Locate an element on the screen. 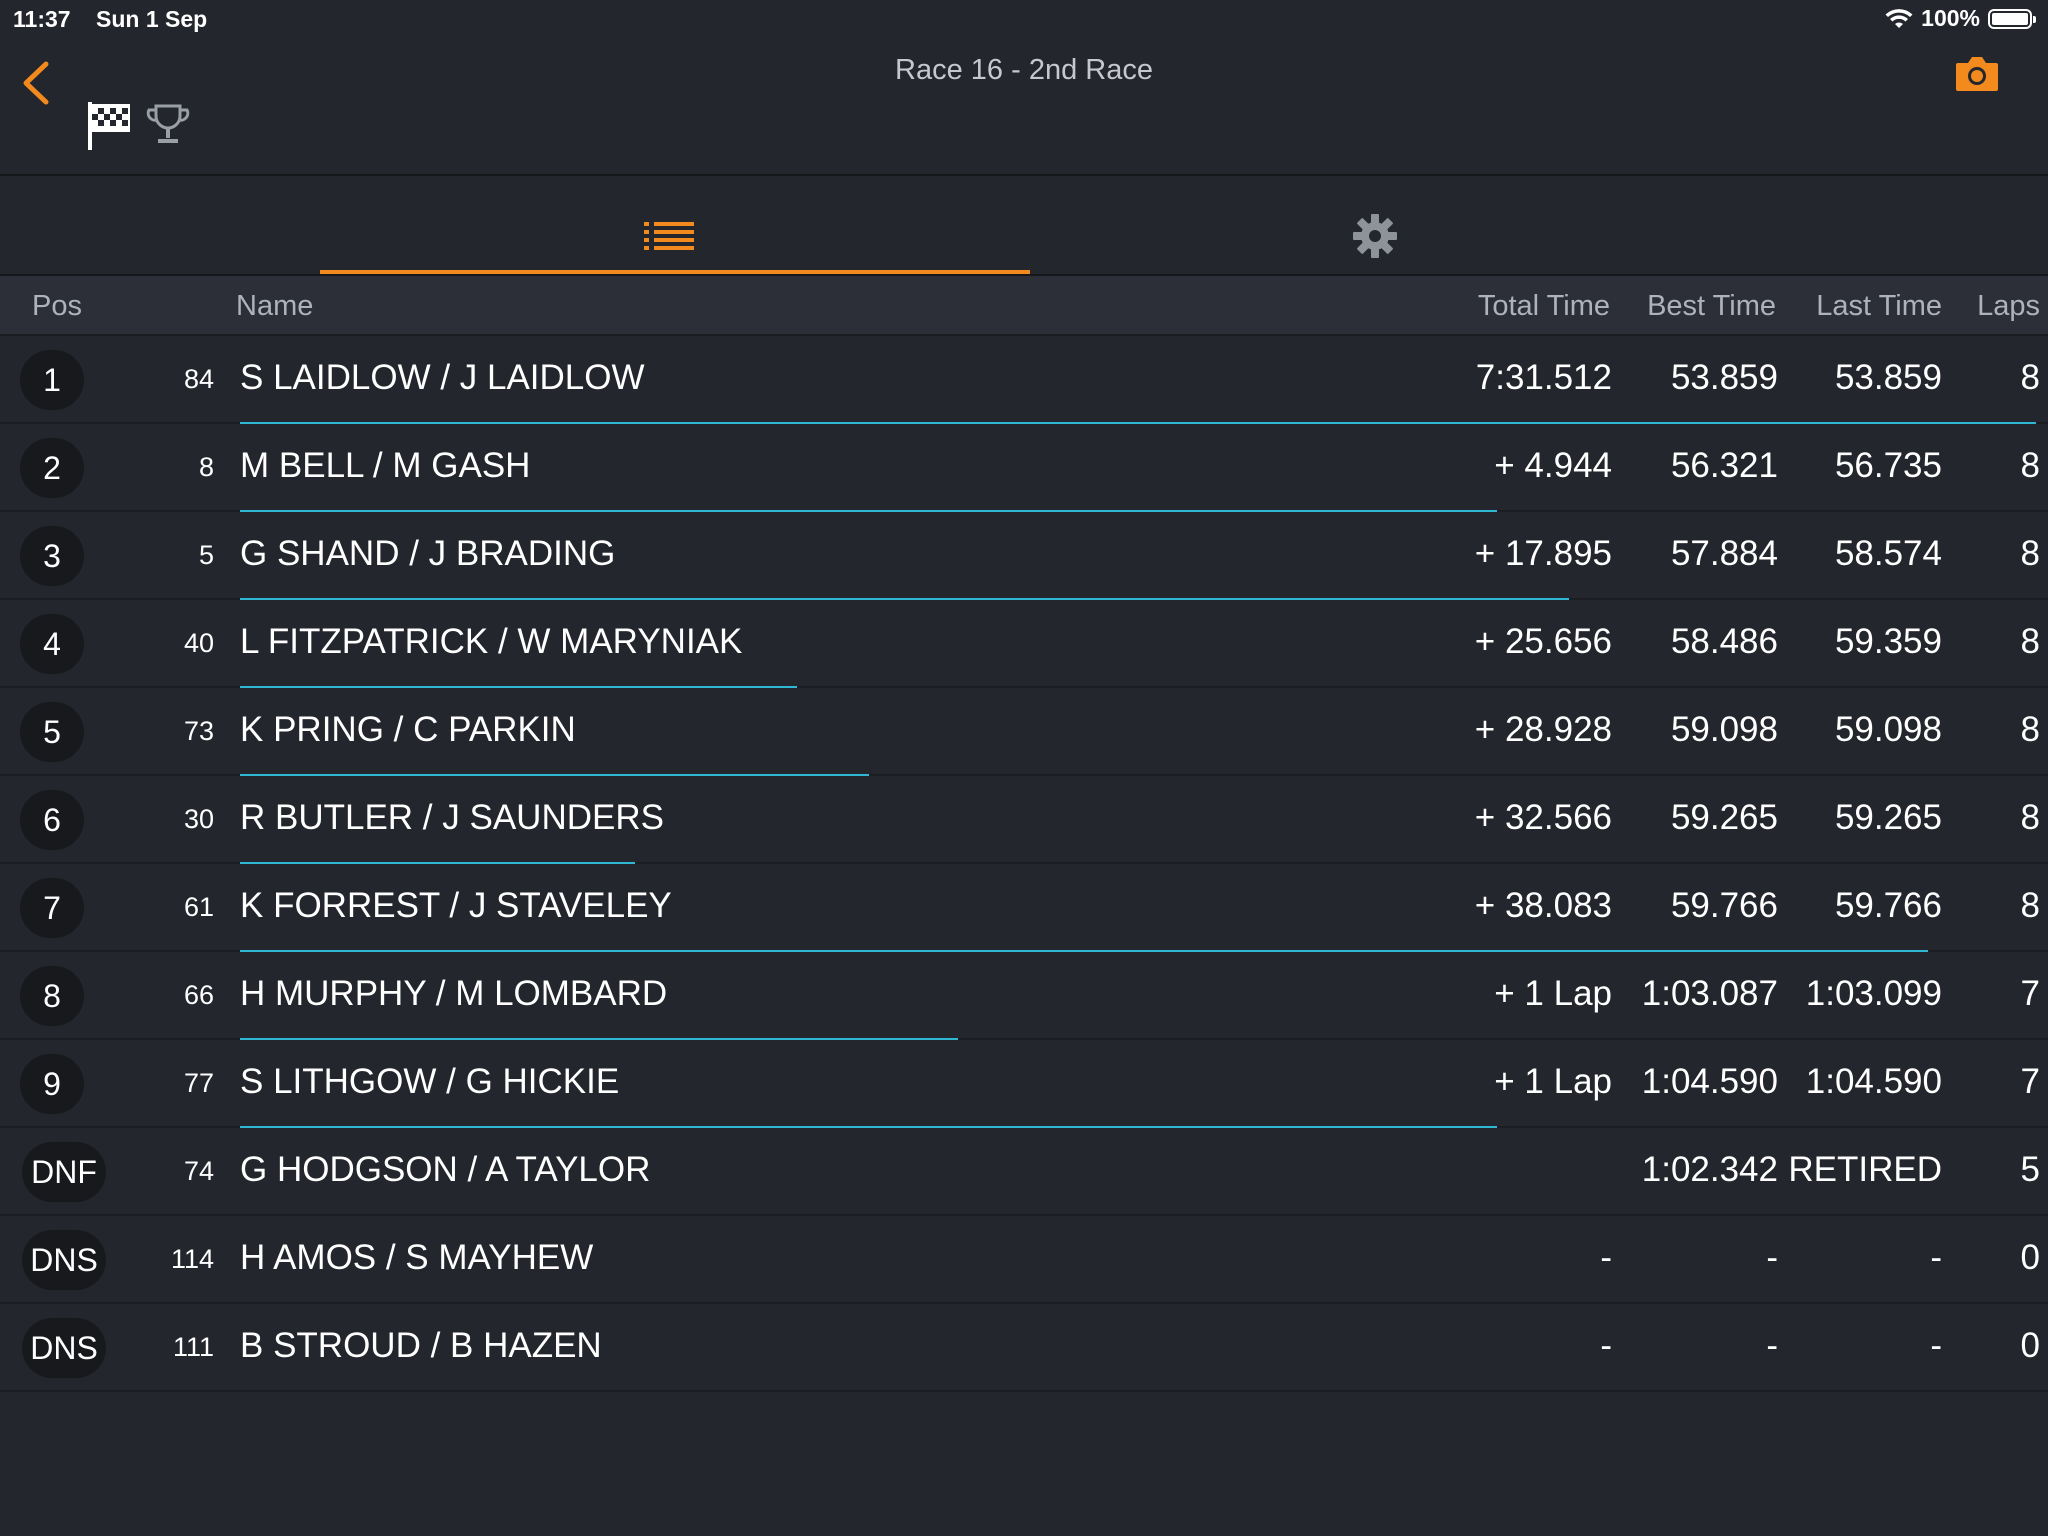  car-number: 111 is located at coordinates (193, 1347).